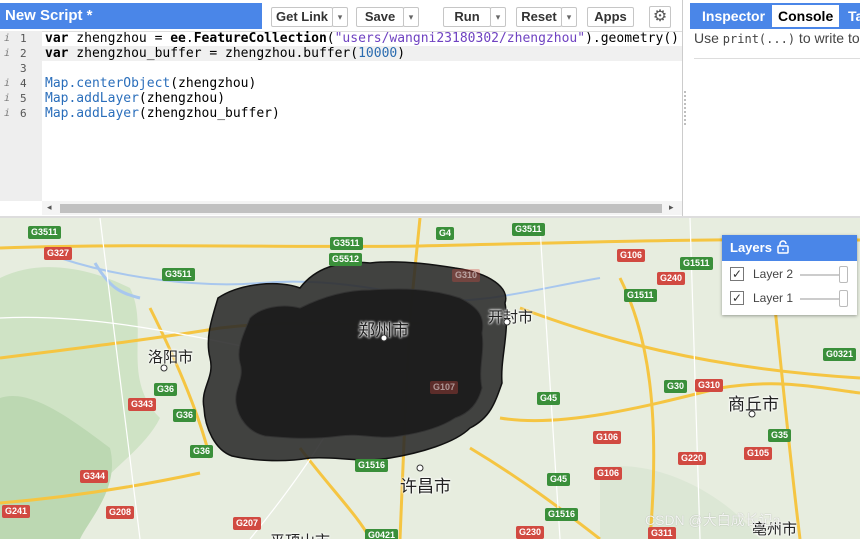 The width and height of the screenshot is (860, 539). Describe the element at coordinates (840, 354) in the screenshot. I see `road-shield: G0321` at that location.